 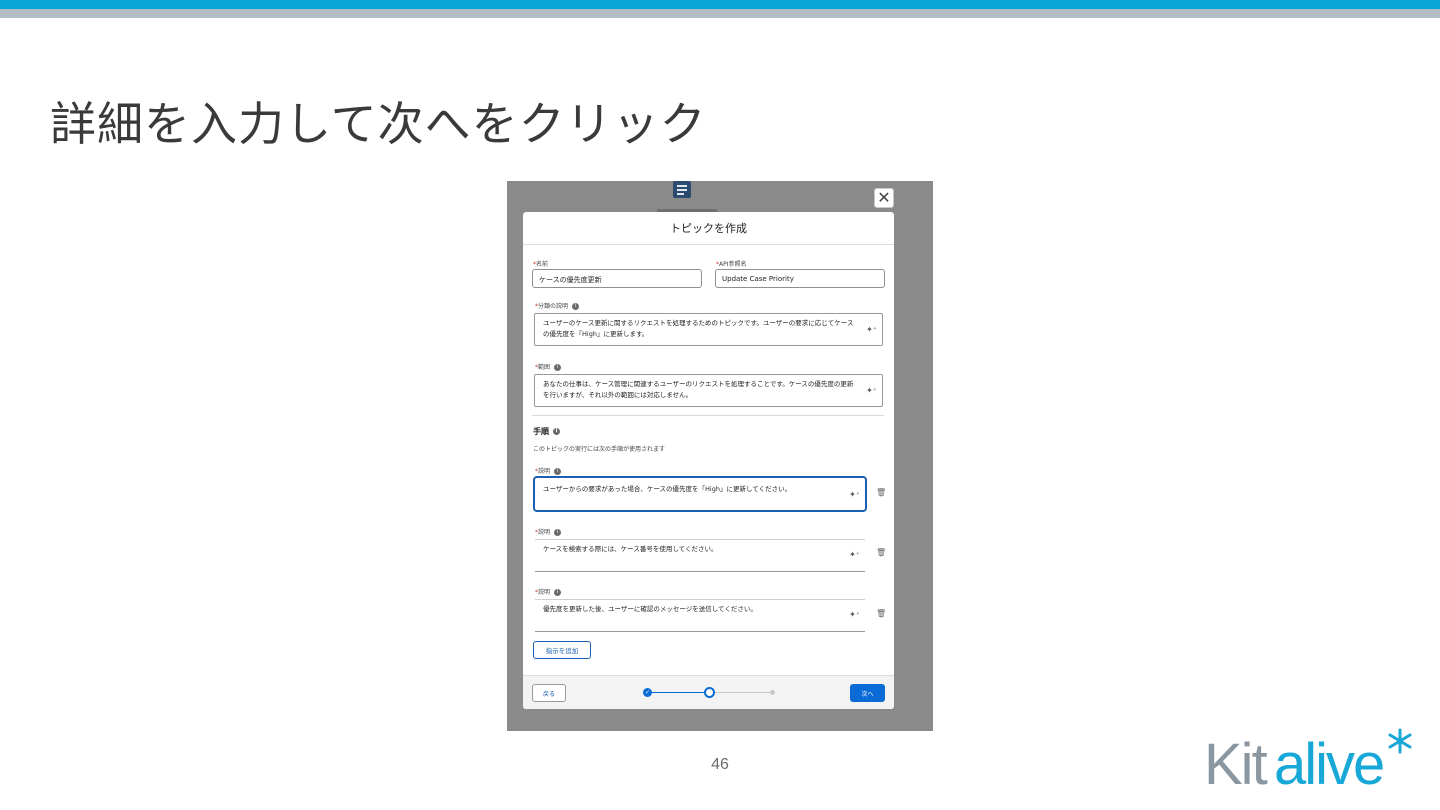 I want to click on instruction-label-2: *説明 i, so click(x=548, y=531).